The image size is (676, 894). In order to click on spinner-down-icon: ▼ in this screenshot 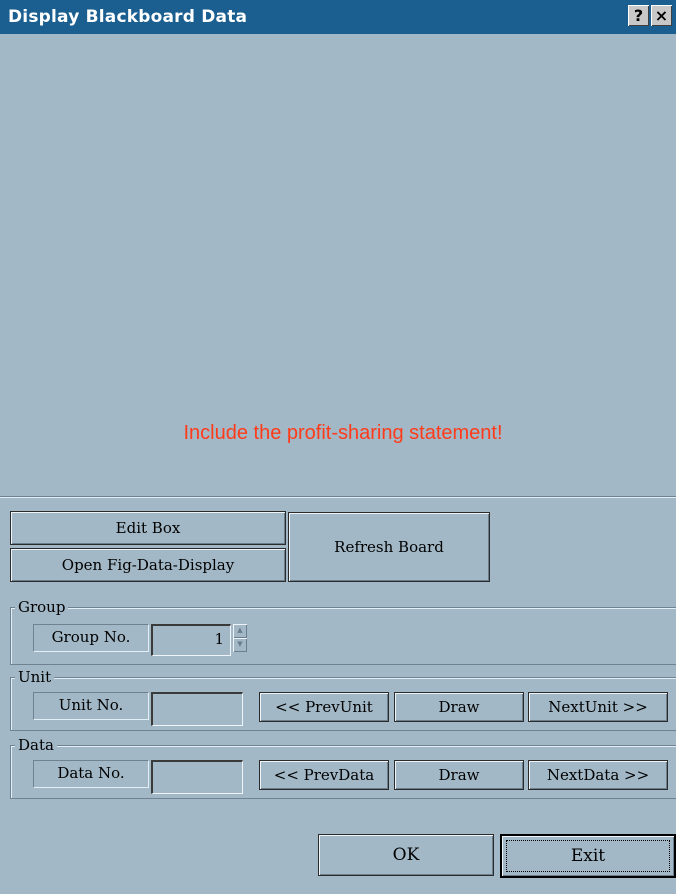, I will do `click(240, 645)`.